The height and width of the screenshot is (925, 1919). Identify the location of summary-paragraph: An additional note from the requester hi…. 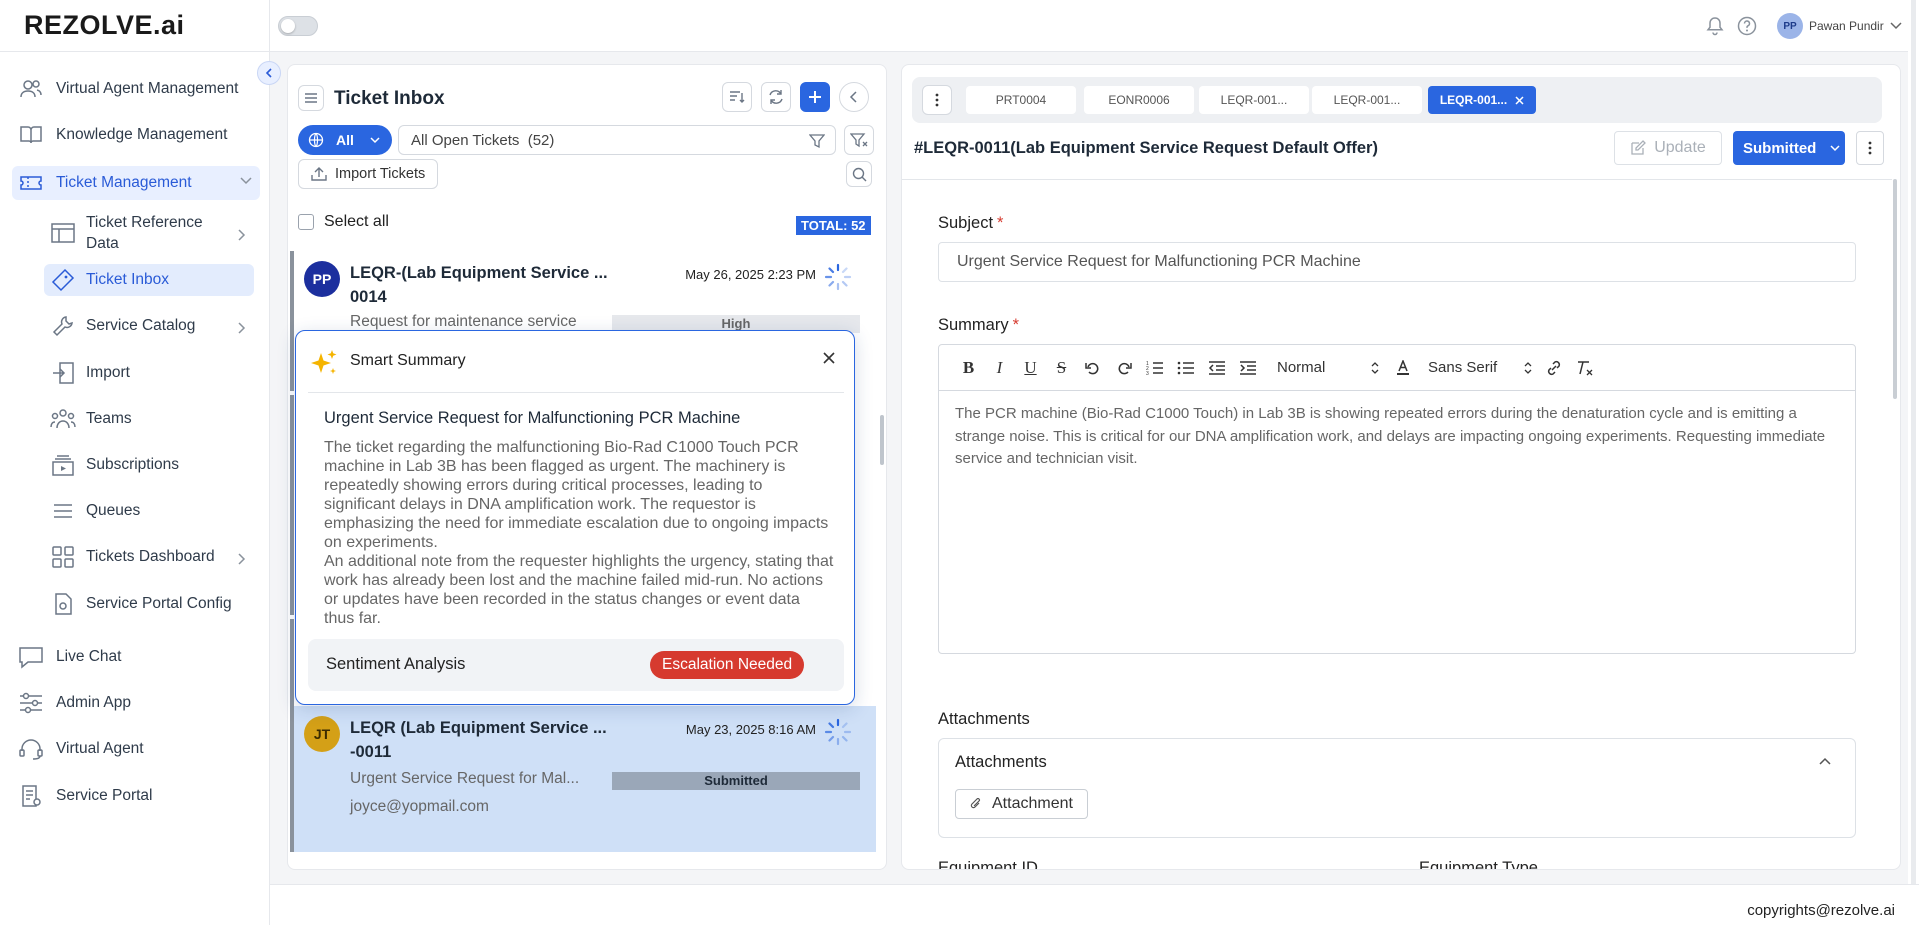
(579, 590).